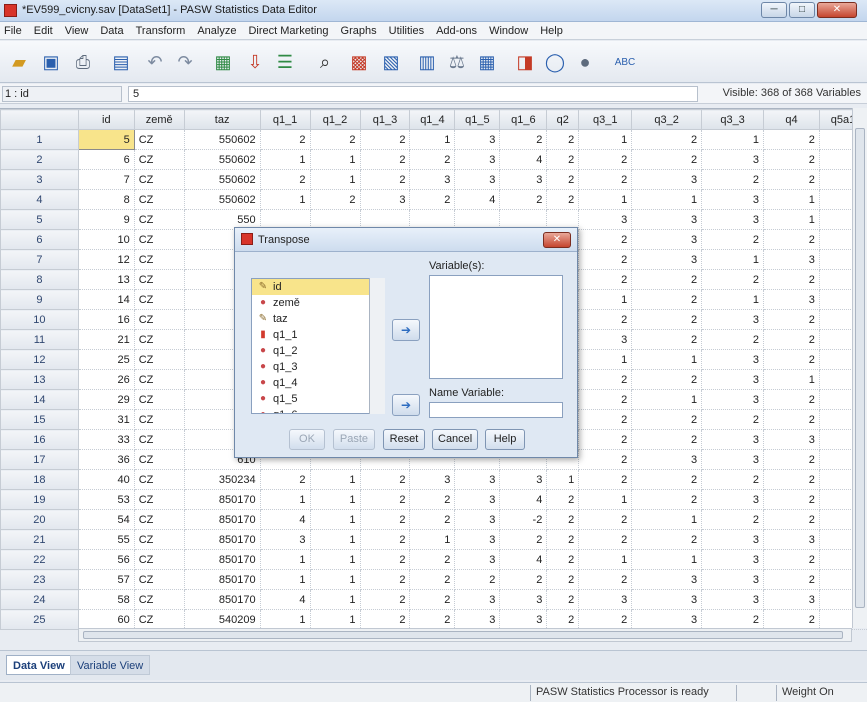  I want to click on row-header: 1, so click(39, 139).